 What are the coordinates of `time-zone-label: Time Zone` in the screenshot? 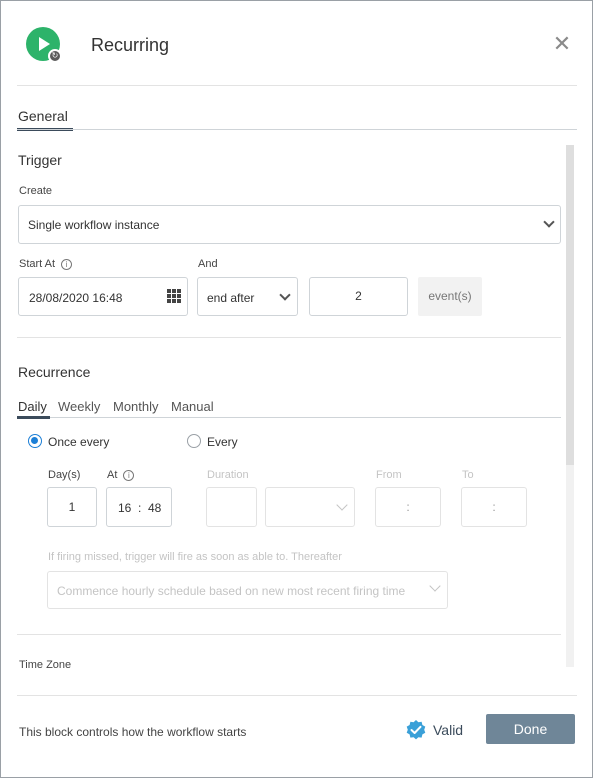 It's located at (45, 665).